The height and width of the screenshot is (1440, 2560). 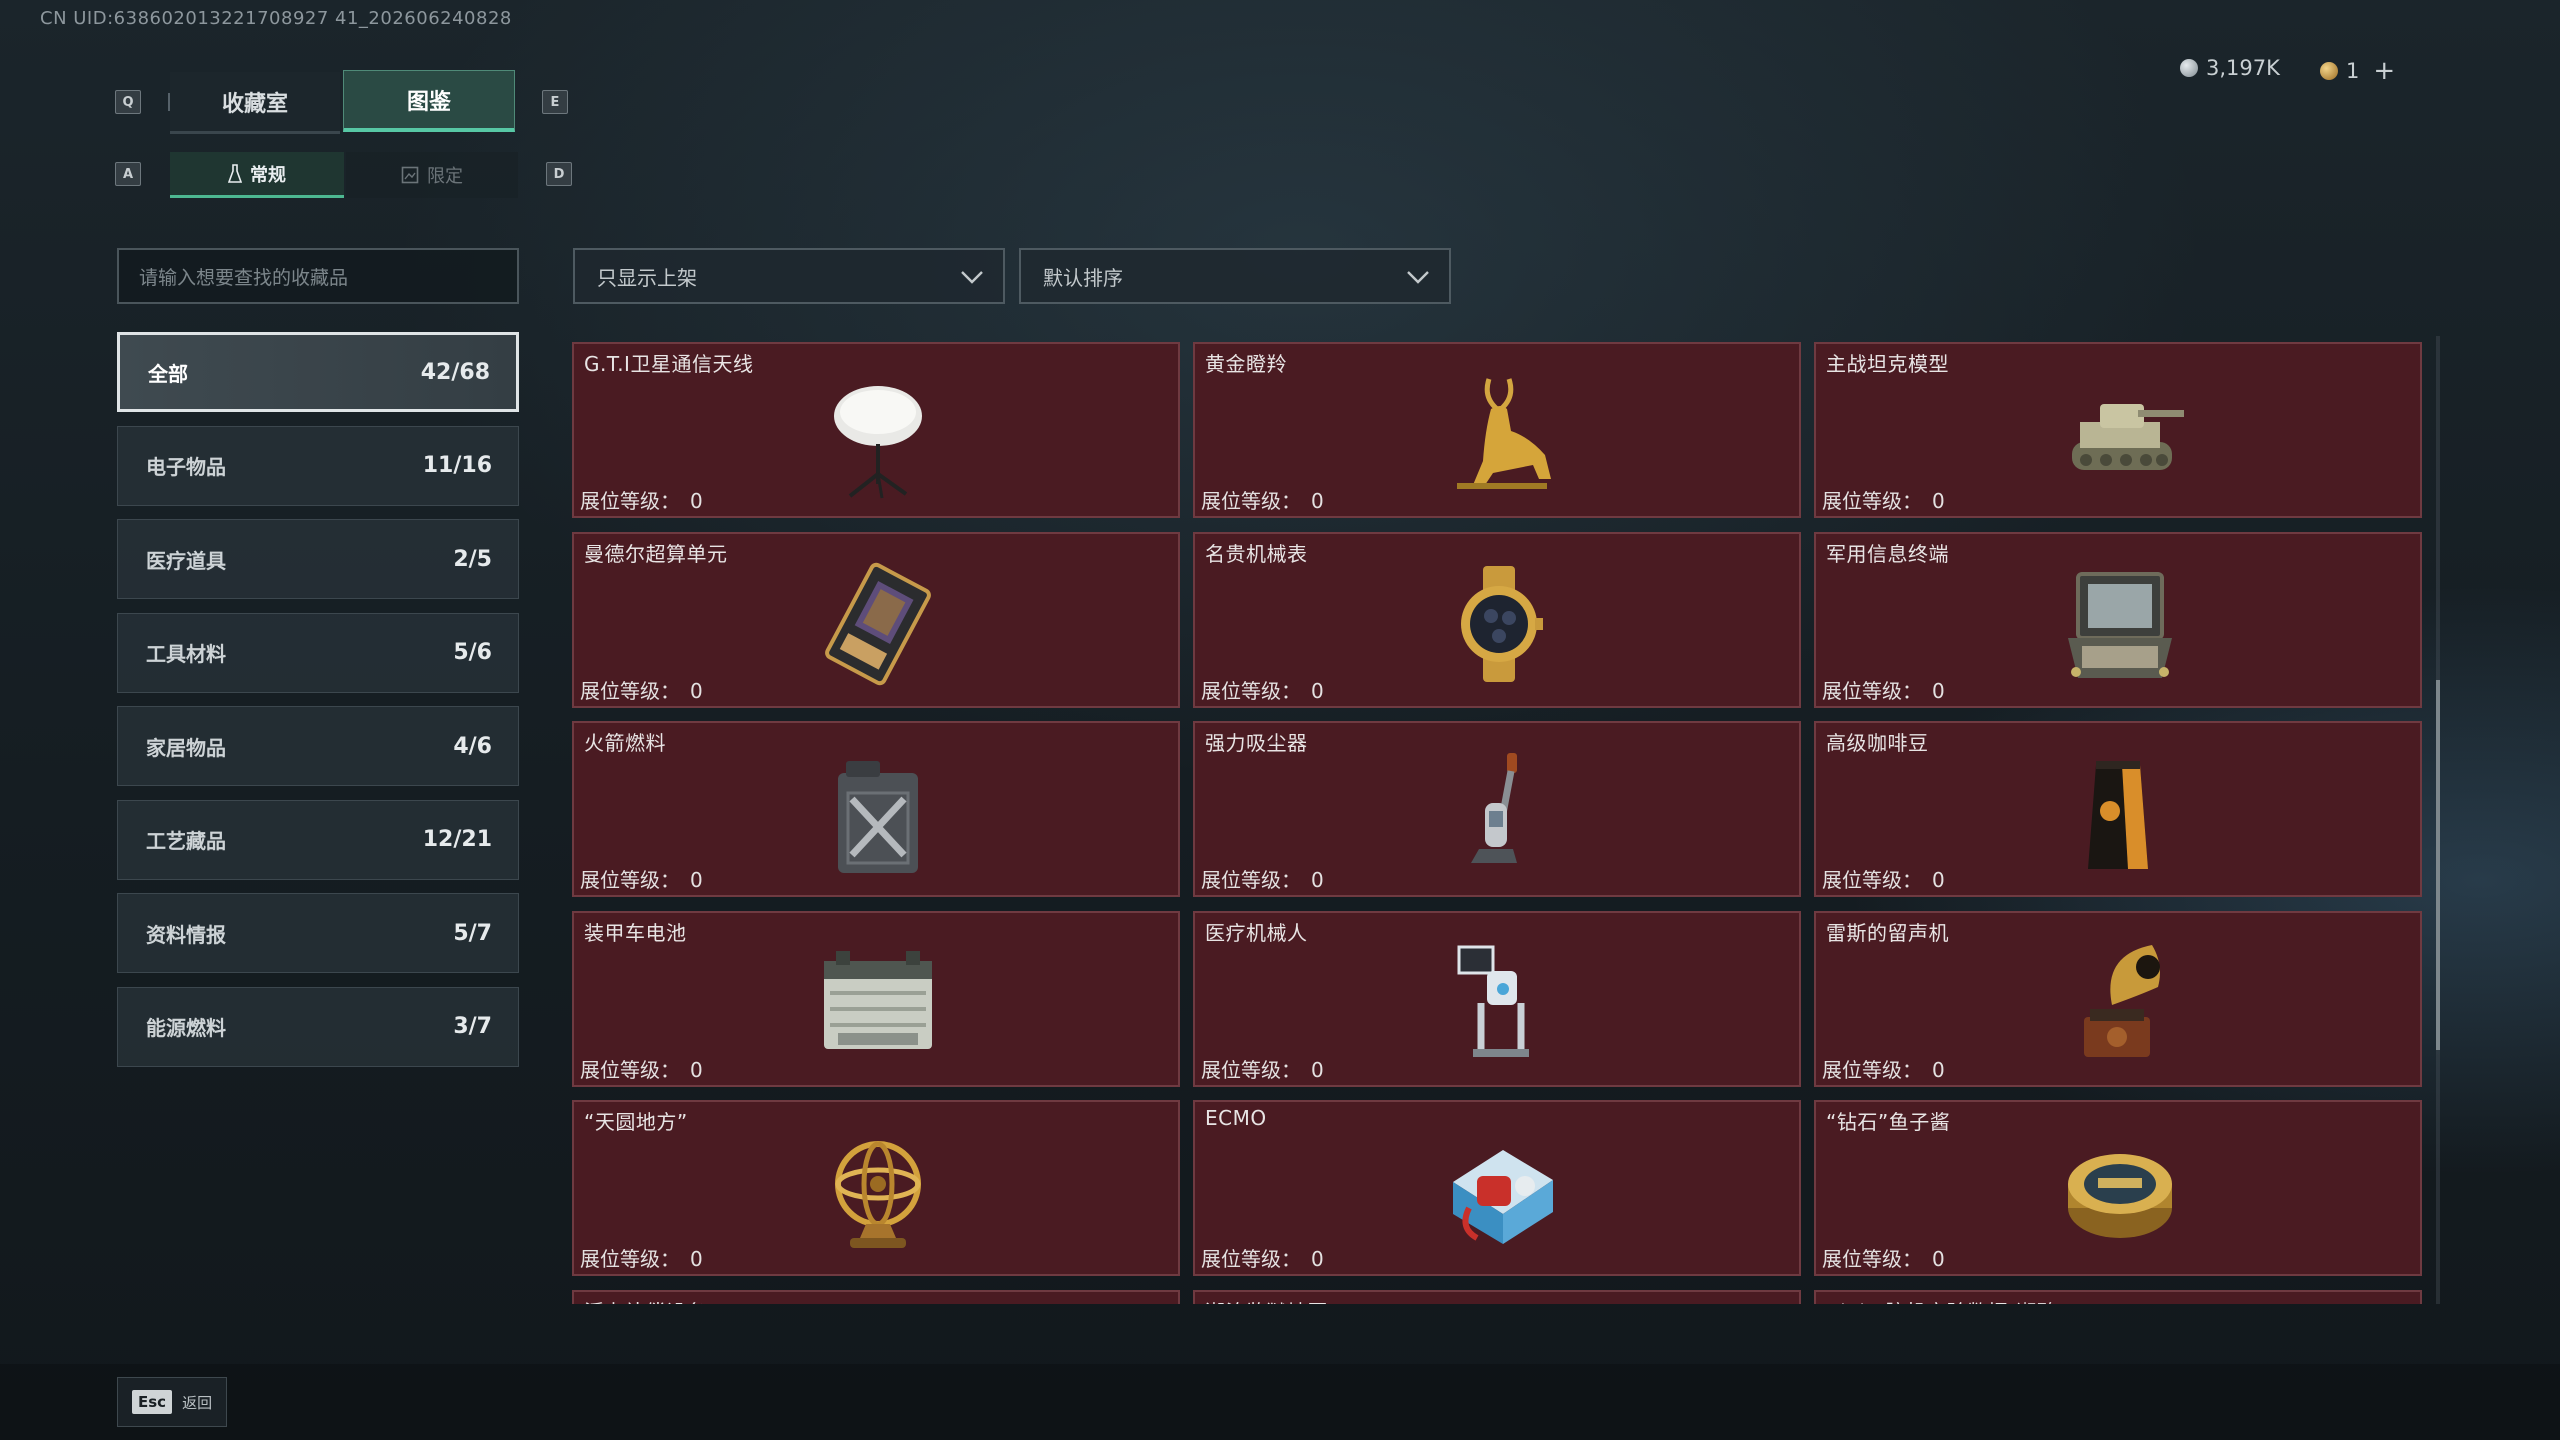 What do you see at coordinates (2353, 71) in the screenshot?
I see `gold-amount: 1` at bounding box center [2353, 71].